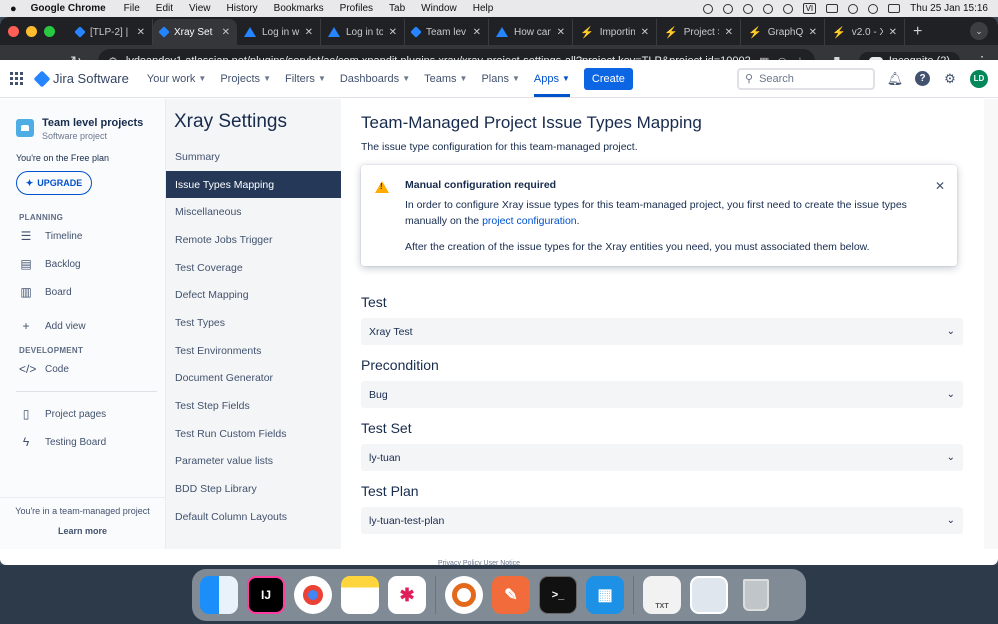  What do you see at coordinates (92, 236) in the screenshot?
I see `sidebar-item-timeline: ☰ Timeline` at bounding box center [92, 236].